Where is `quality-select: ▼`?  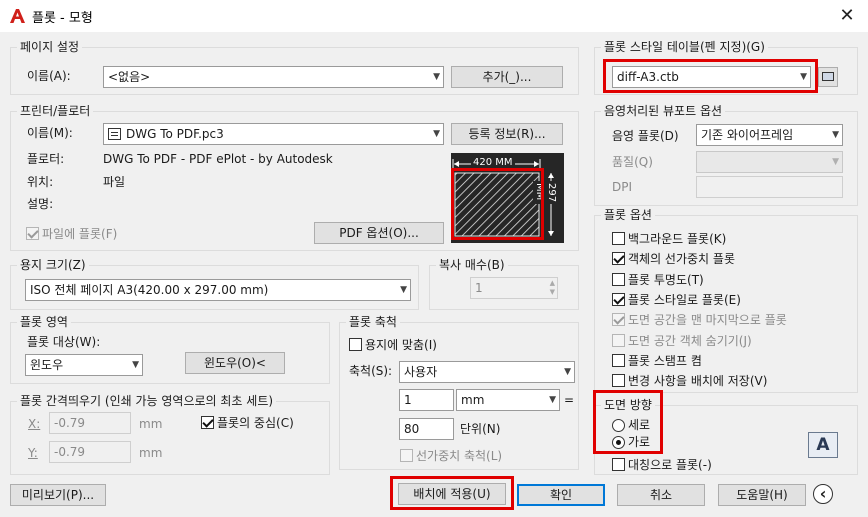 quality-select: ▼ is located at coordinates (769, 162).